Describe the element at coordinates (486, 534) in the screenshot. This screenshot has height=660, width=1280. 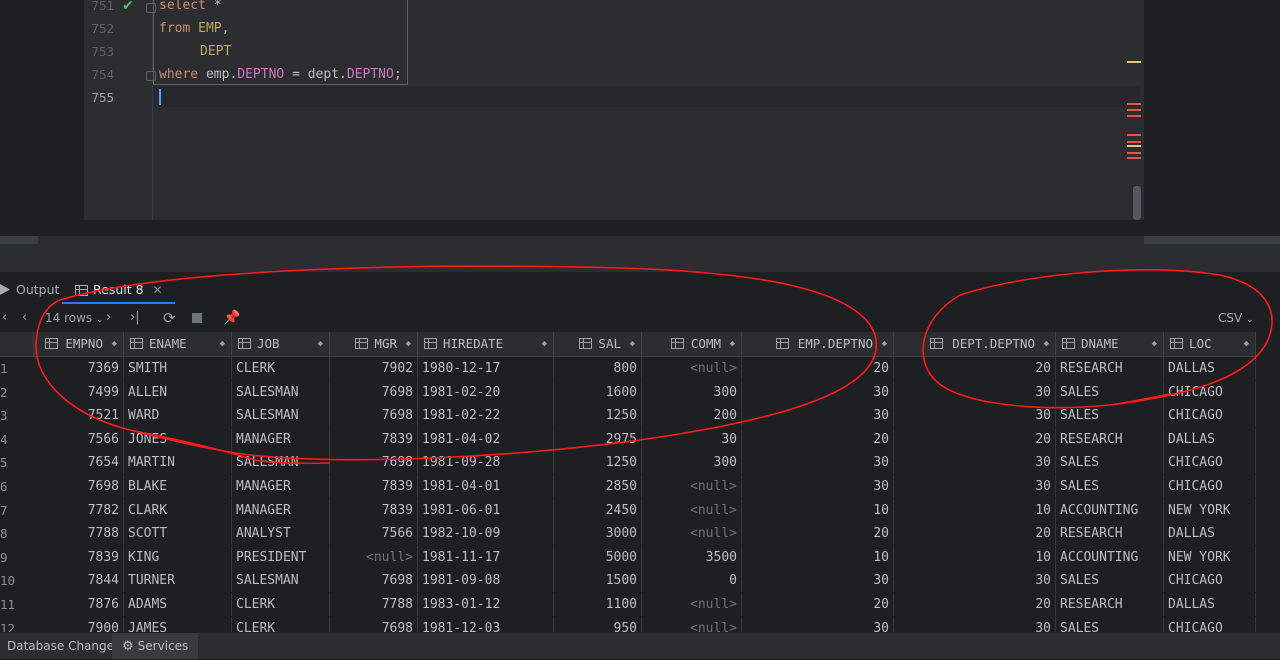
I see `table-cell: 1982-10-09` at that location.